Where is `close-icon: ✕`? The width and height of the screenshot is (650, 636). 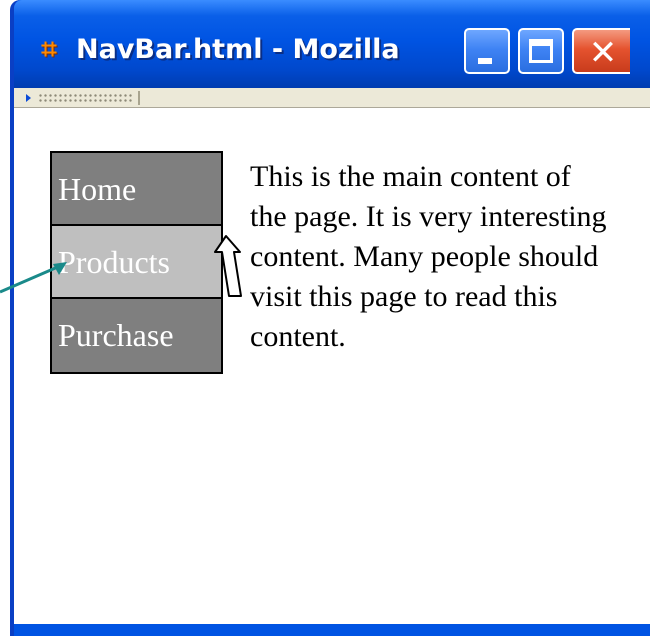
close-icon: ✕ is located at coordinates (603, 53).